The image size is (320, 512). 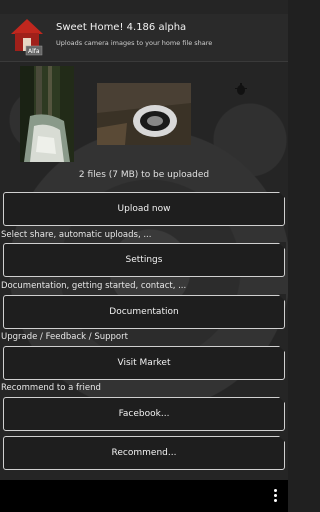 I want to click on visit-market-button: Visit Market, so click(x=144, y=362).